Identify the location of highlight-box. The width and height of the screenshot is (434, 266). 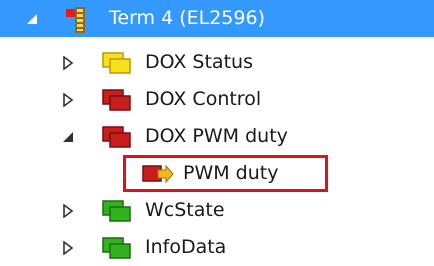
(225, 173).